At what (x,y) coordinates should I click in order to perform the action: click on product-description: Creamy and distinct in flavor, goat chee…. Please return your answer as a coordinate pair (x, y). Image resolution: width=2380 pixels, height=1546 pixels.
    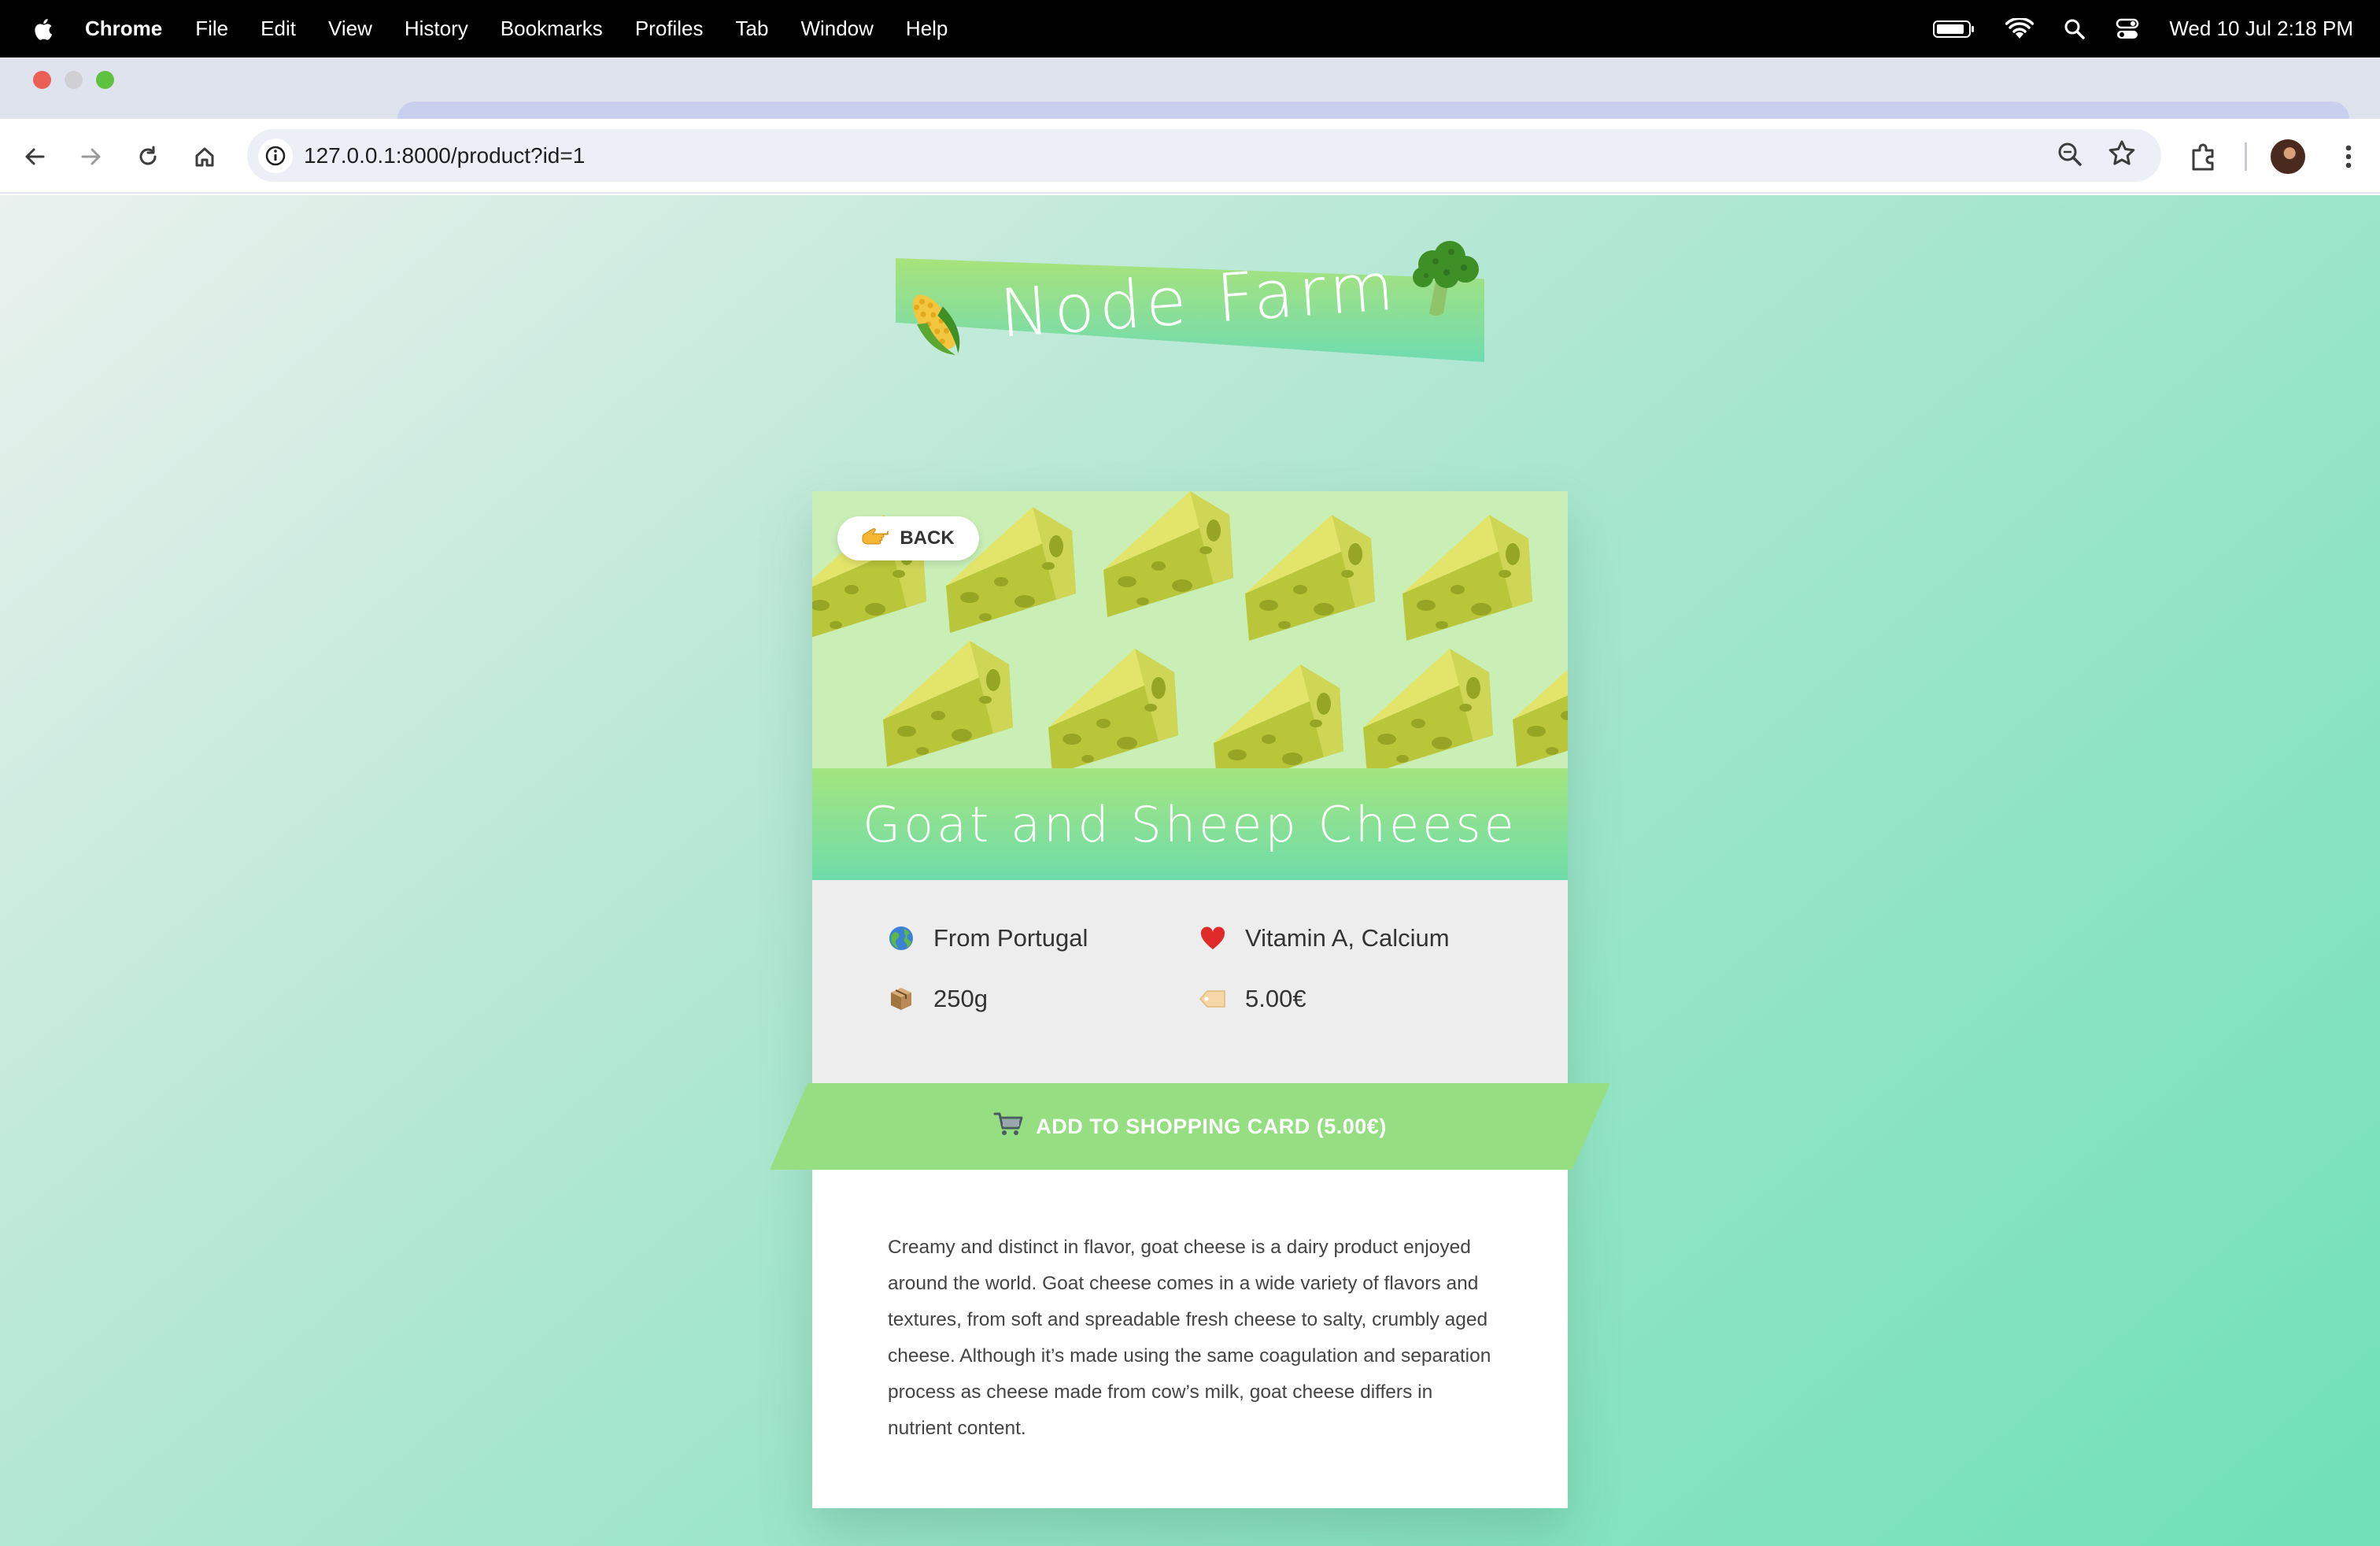
    Looking at the image, I should click on (1189, 1338).